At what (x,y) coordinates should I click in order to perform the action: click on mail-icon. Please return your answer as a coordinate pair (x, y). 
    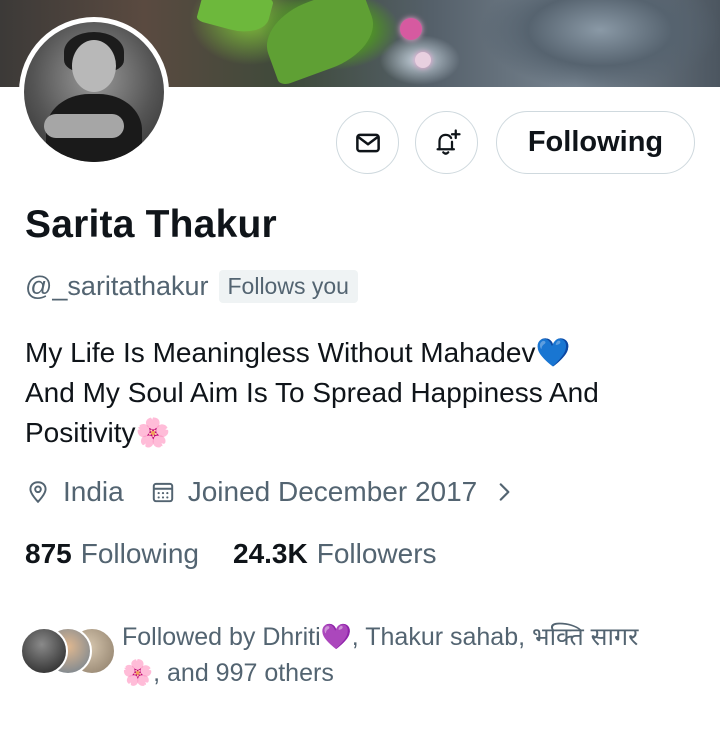
    Looking at the image, I should click on (367, 142).